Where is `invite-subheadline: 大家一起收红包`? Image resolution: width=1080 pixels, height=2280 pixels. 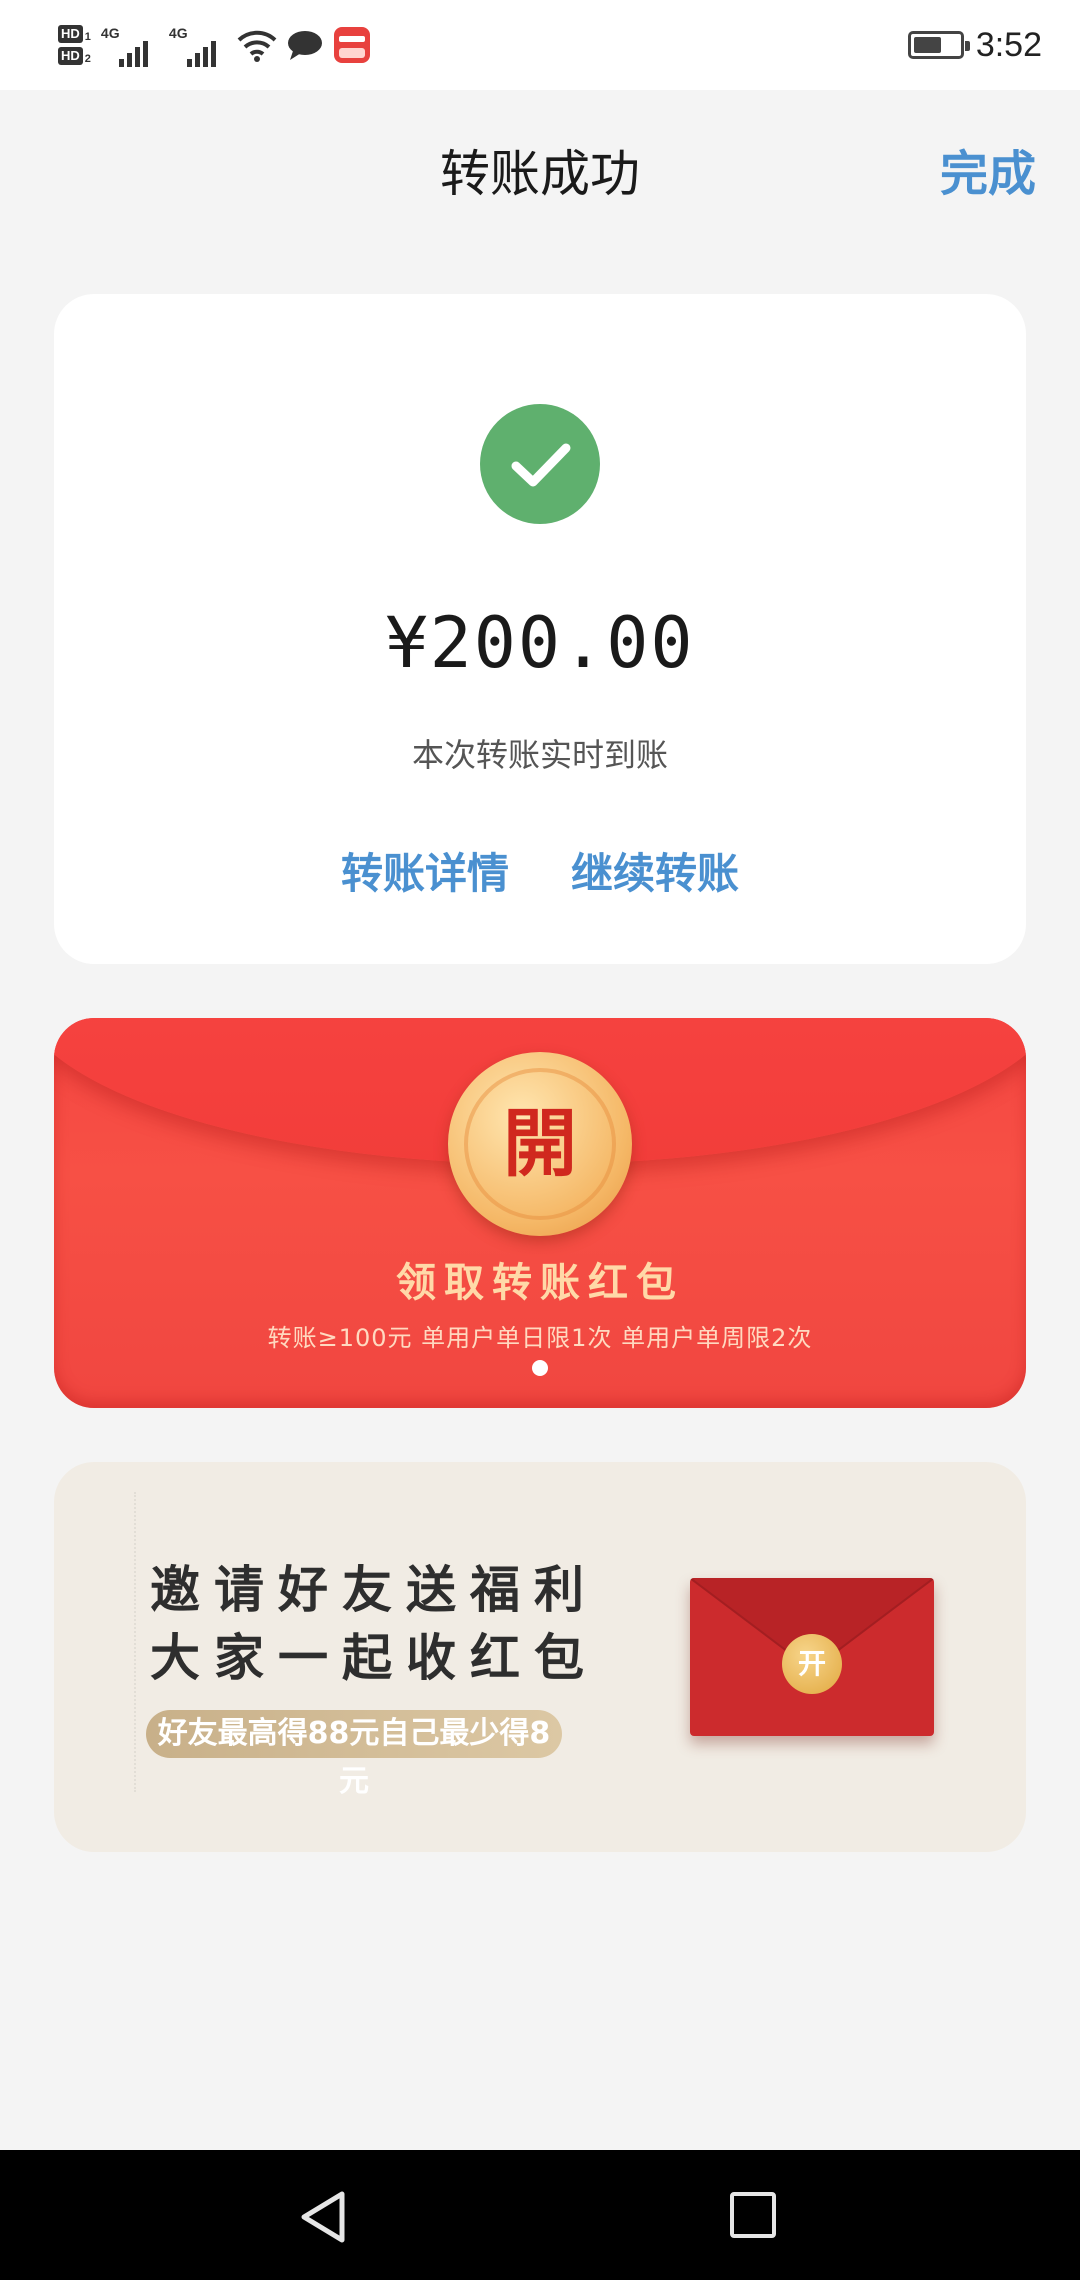
invite-subheadline: 大家一起收红包 is located at coordinates (374, 1658).